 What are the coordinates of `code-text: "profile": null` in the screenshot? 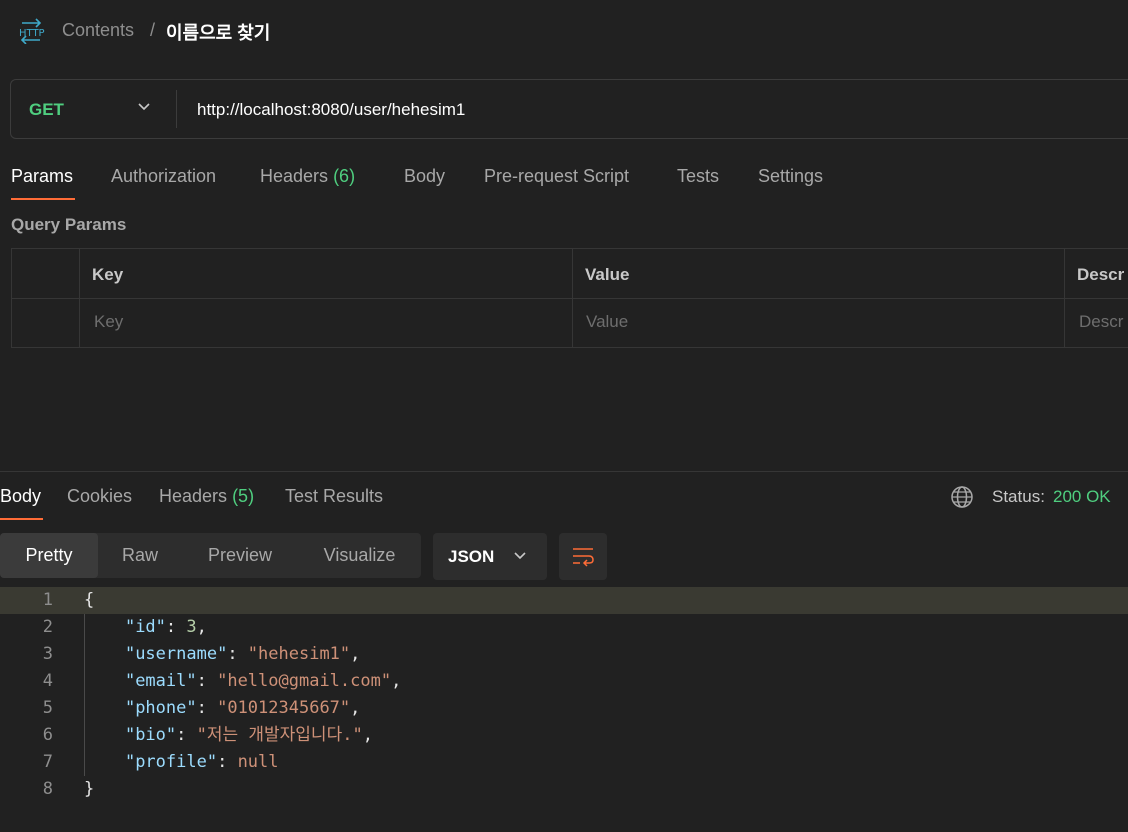 It's located at (201, 762).